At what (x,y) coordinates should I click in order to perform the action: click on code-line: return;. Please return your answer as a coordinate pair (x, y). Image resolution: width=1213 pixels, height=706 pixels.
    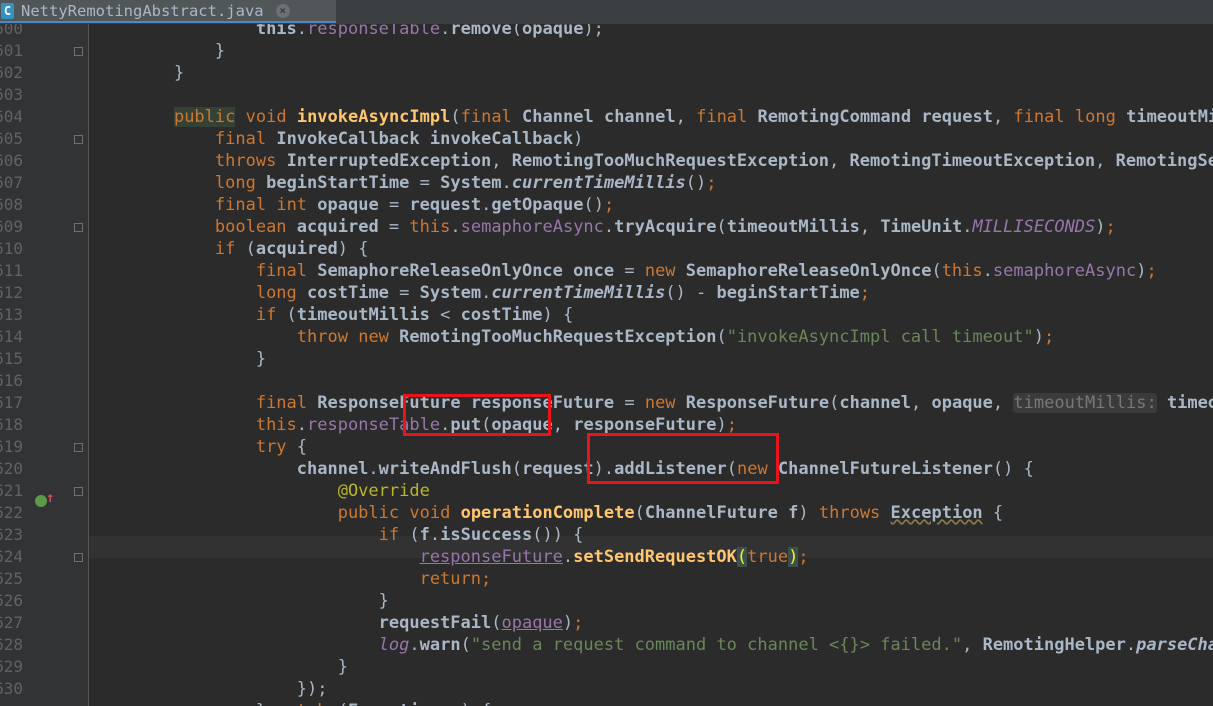
    Looking at the image, I should click on (290, 579).